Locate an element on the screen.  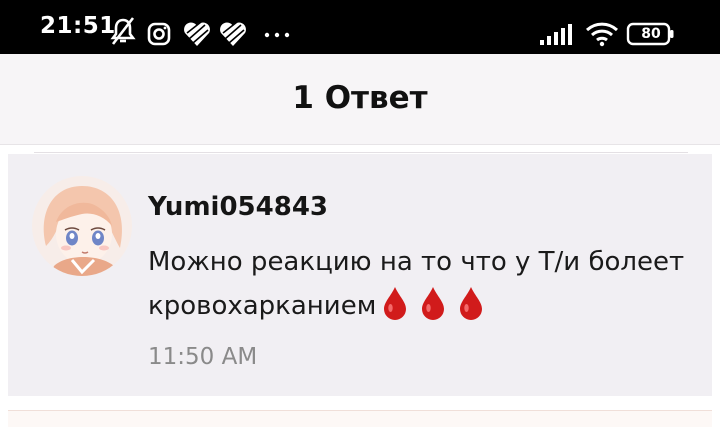
comment-timestamp: 11:50 AM is located at coordinates (203, 357).